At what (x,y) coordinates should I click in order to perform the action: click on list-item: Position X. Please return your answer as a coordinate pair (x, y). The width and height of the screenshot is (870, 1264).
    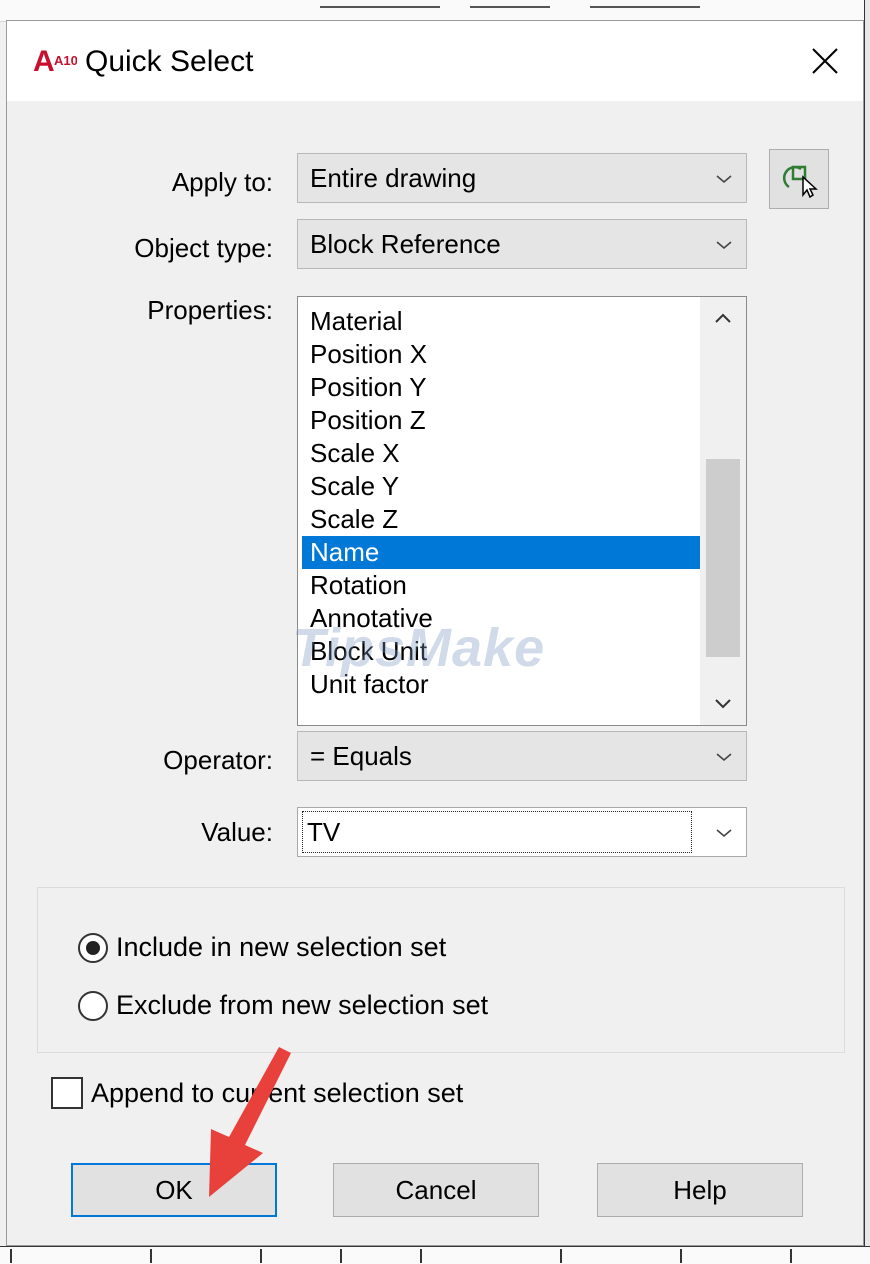
    Looking at the image, I should click on (501, 354).